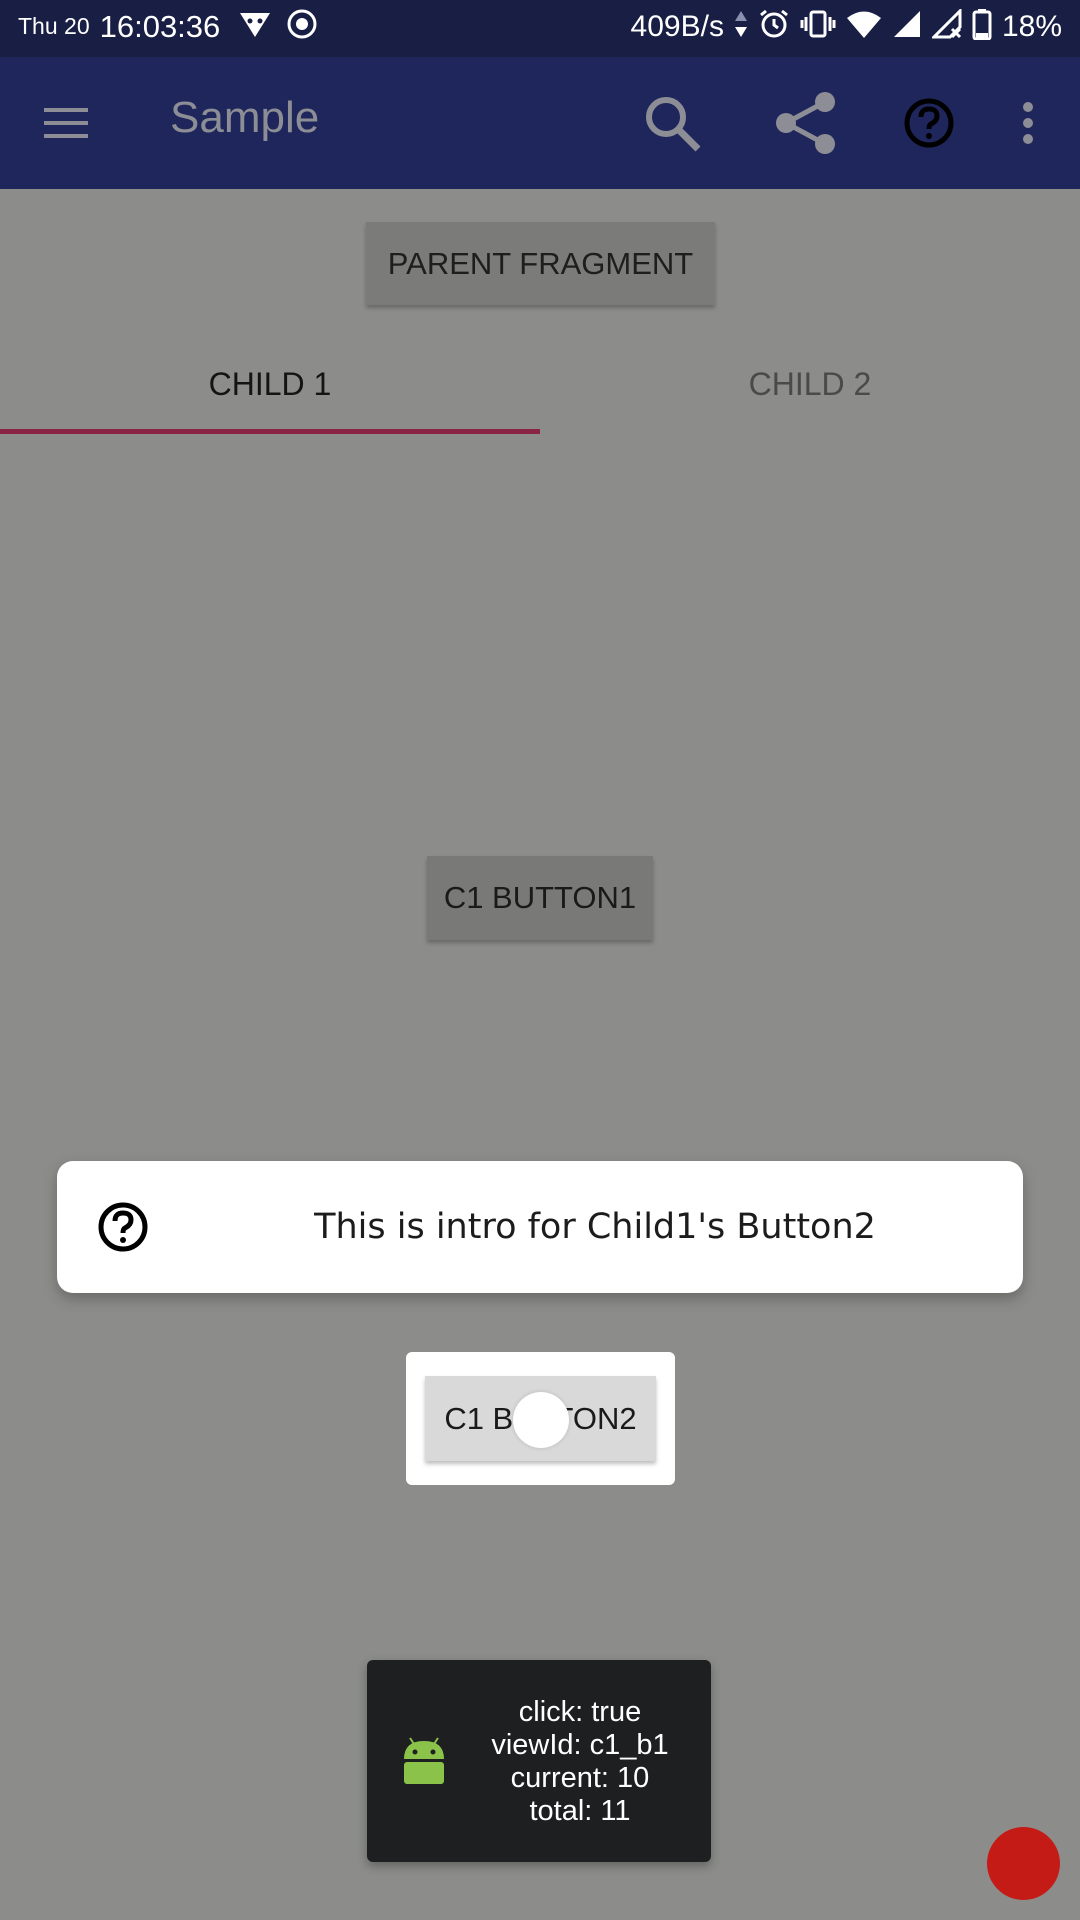  Describe the element at coordinates (66, 123) in the screenshot. I see `menu-icon` at that location.